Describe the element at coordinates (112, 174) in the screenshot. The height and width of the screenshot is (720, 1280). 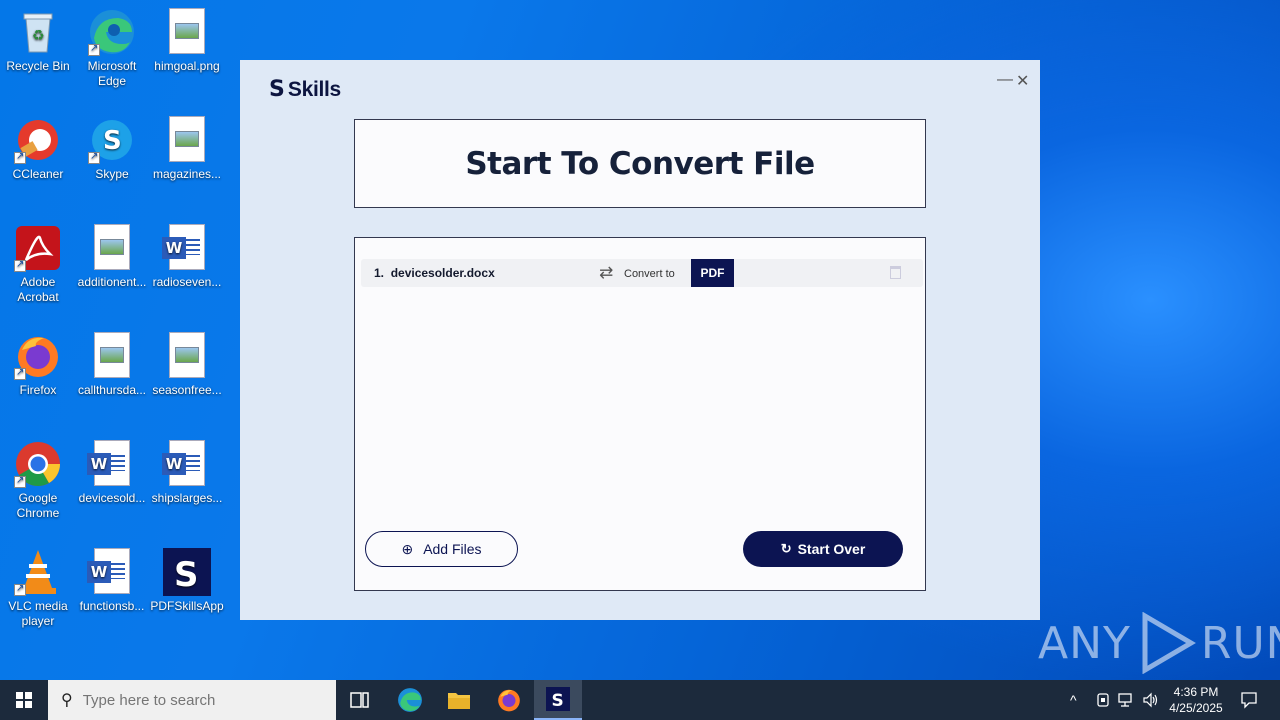
I see `desktop-icon-label: Skype` at that location.